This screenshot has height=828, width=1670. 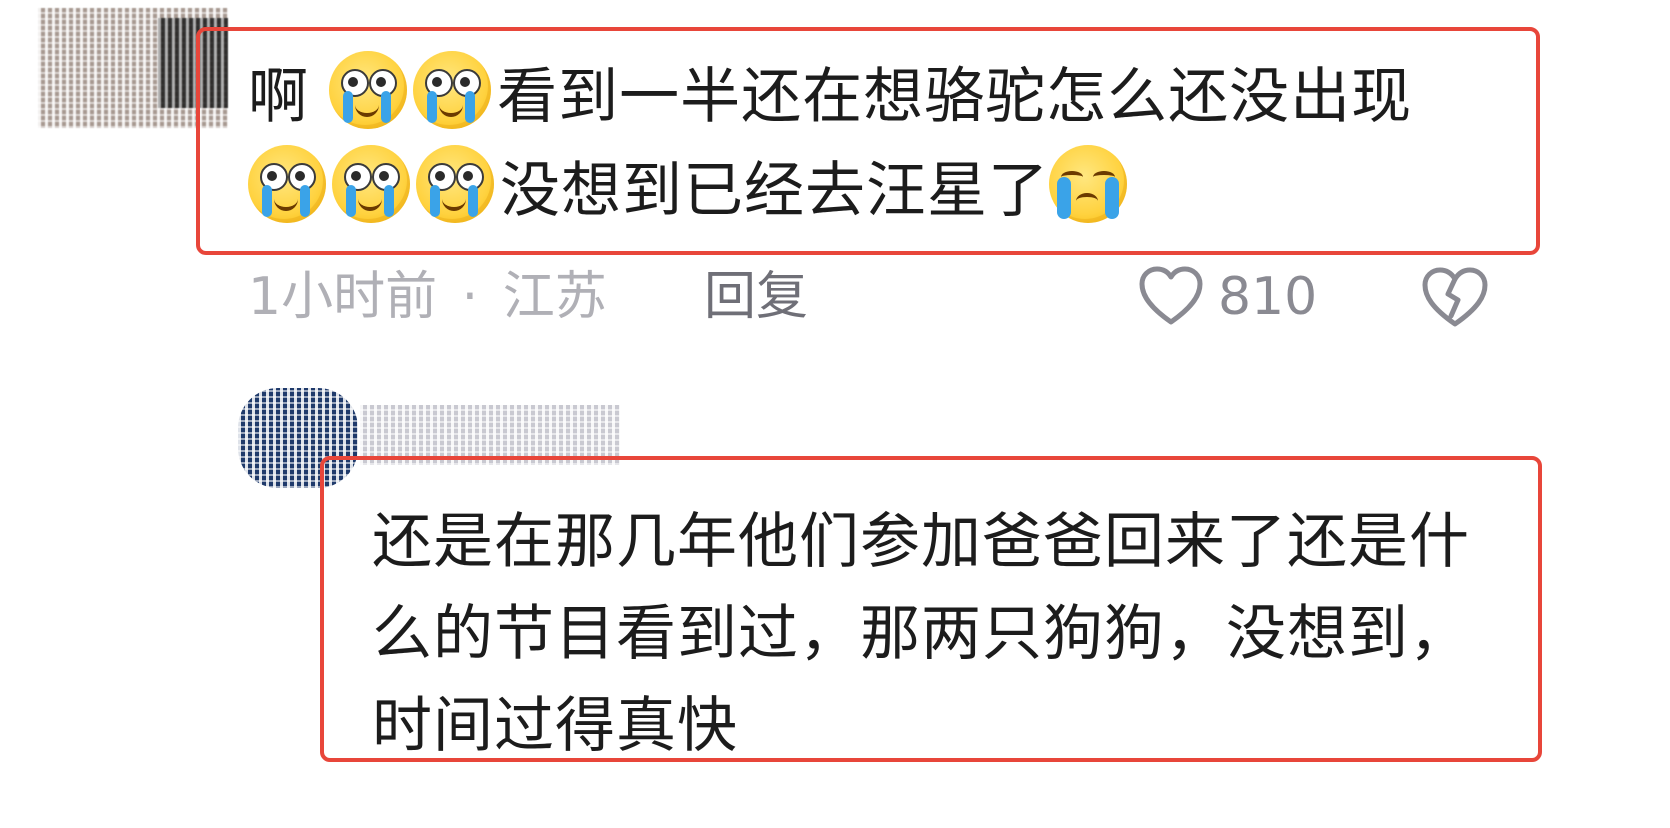 I want to click on comment-time: 1小时前, so click(x=343, y=297).